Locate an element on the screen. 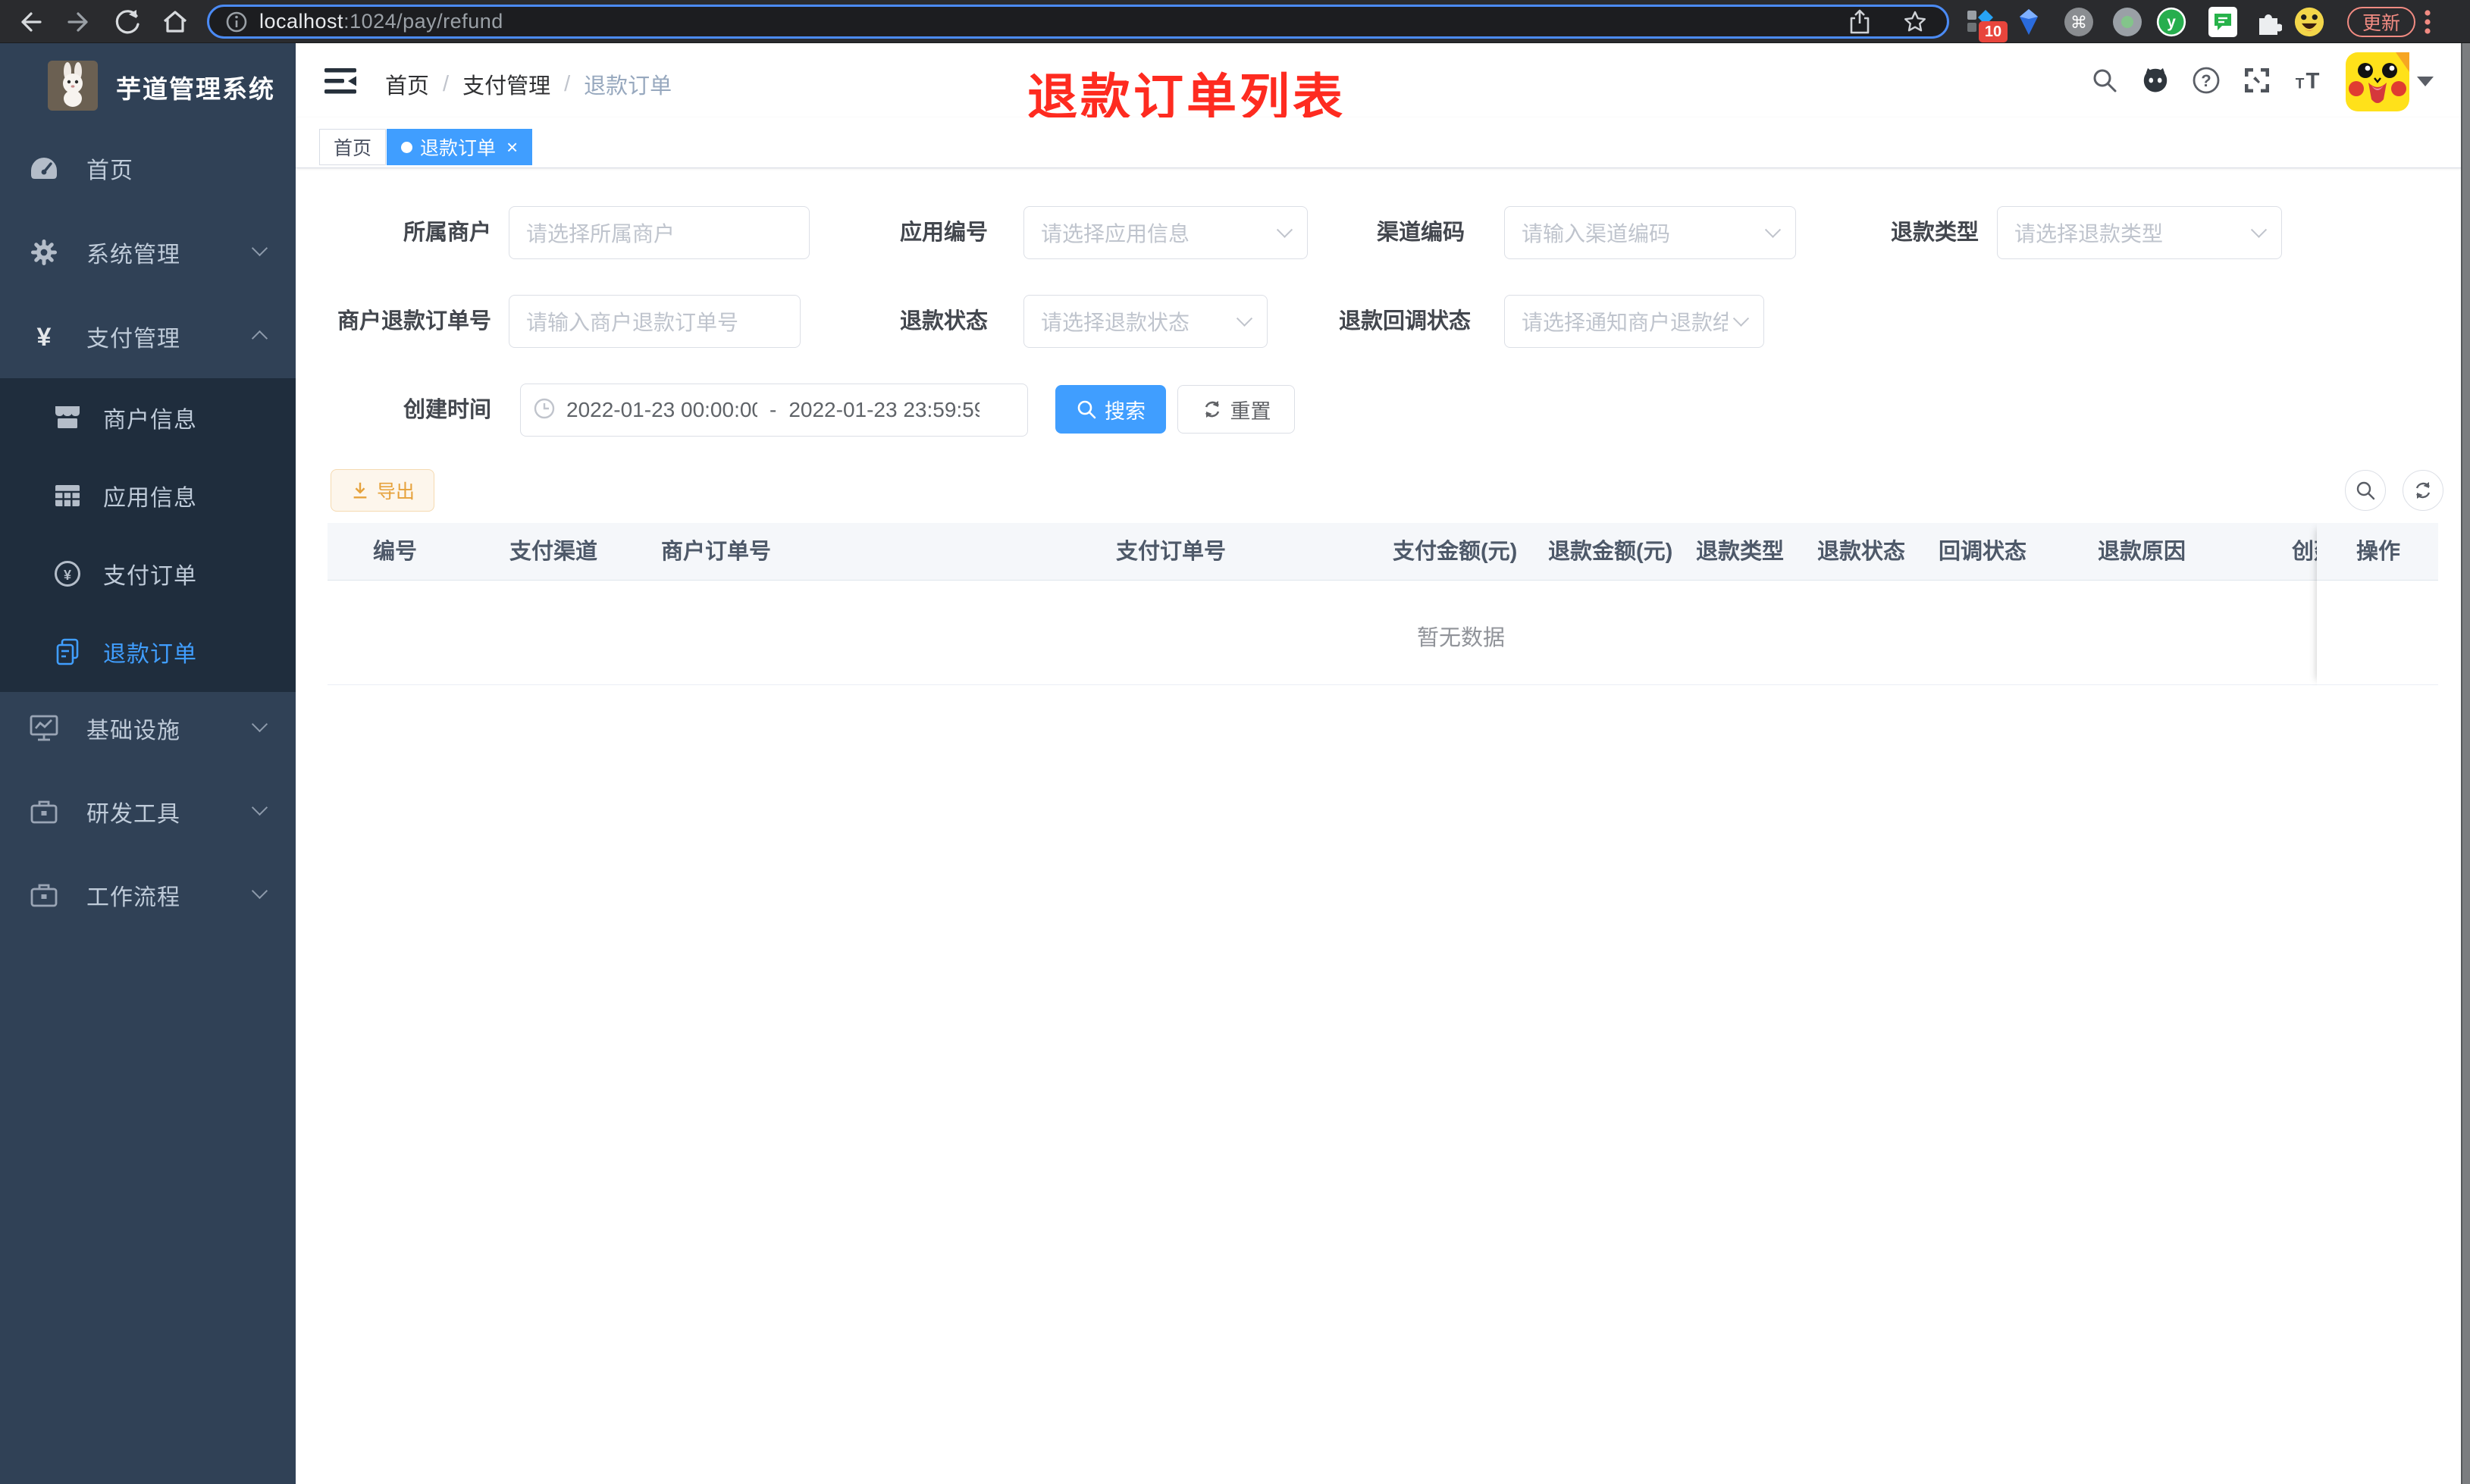  extension-emoji-icon is located at coordinates (2309, 22).